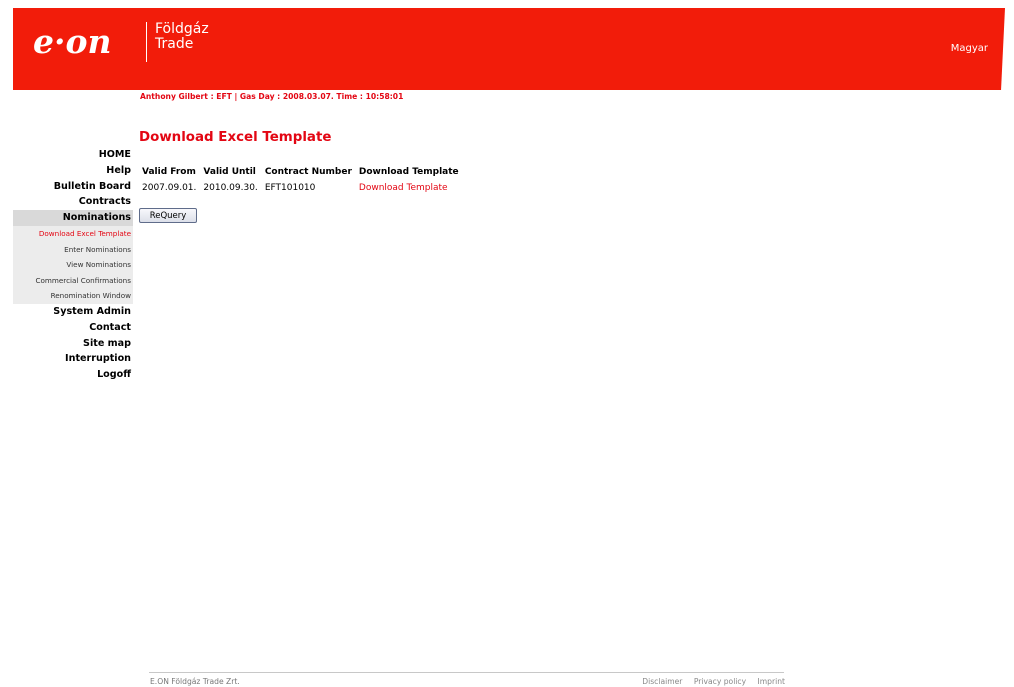  What do you see at coordinates (408, 172) in the screenshot?
I see `column-header-download-template: Download Template` at bounding box center [408, 172].